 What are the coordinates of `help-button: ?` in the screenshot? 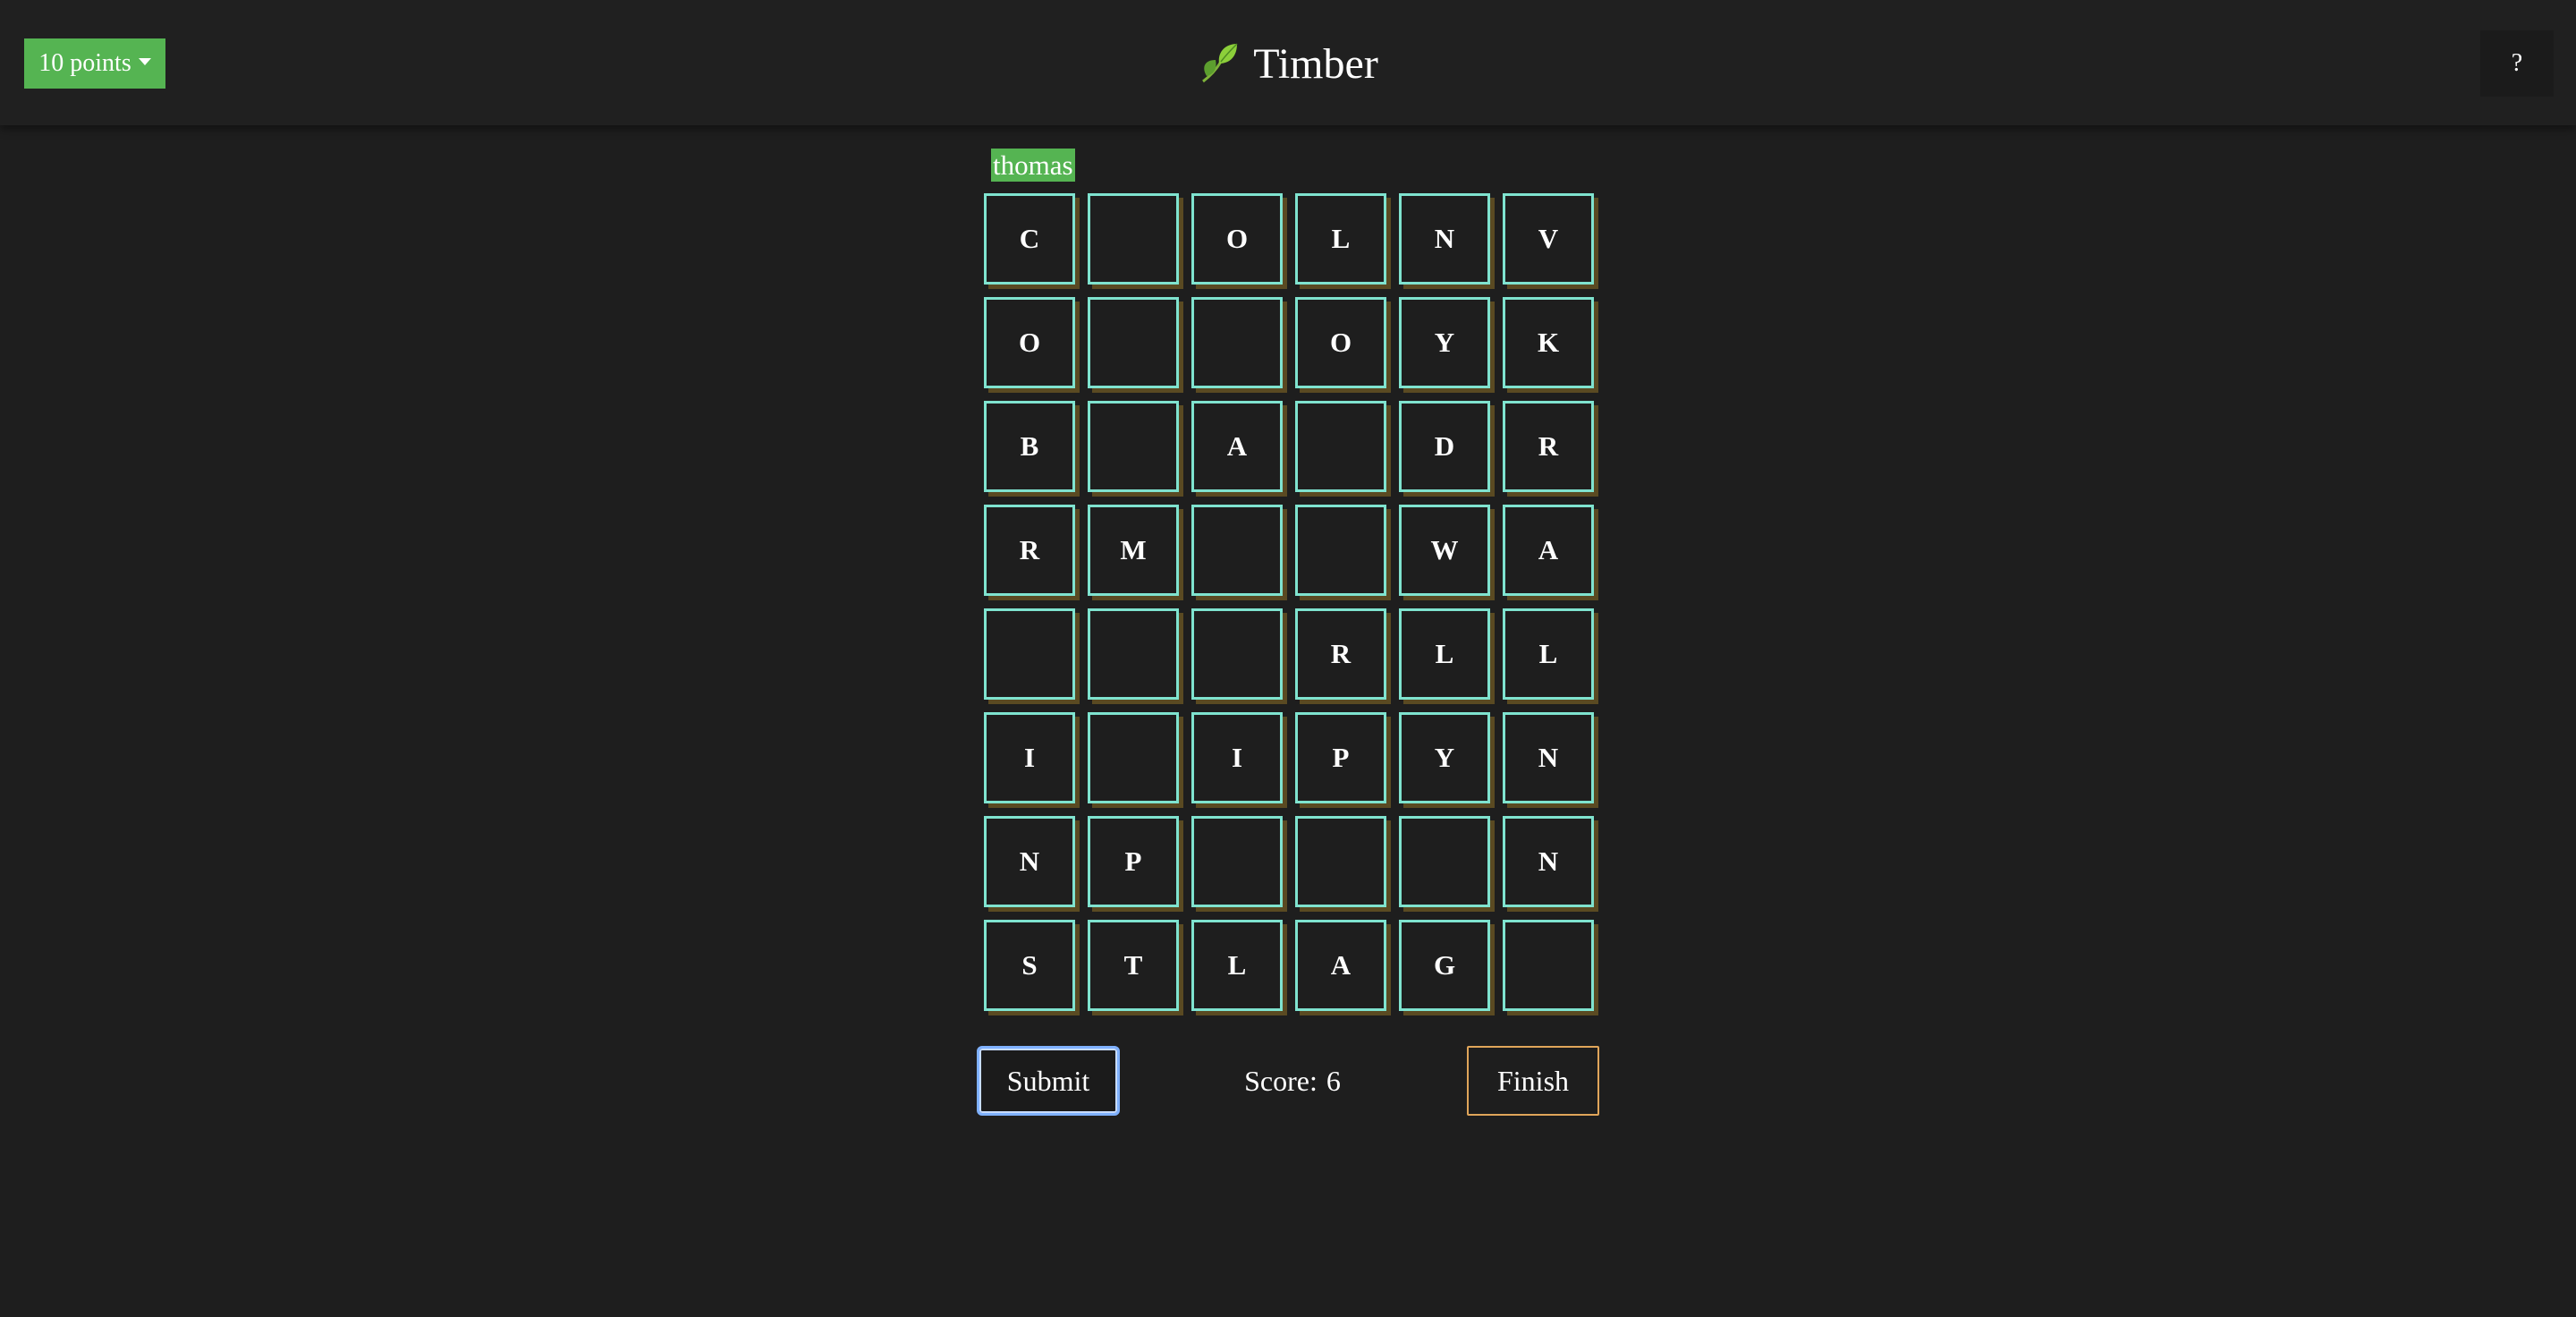 It's located at (2517, 63).